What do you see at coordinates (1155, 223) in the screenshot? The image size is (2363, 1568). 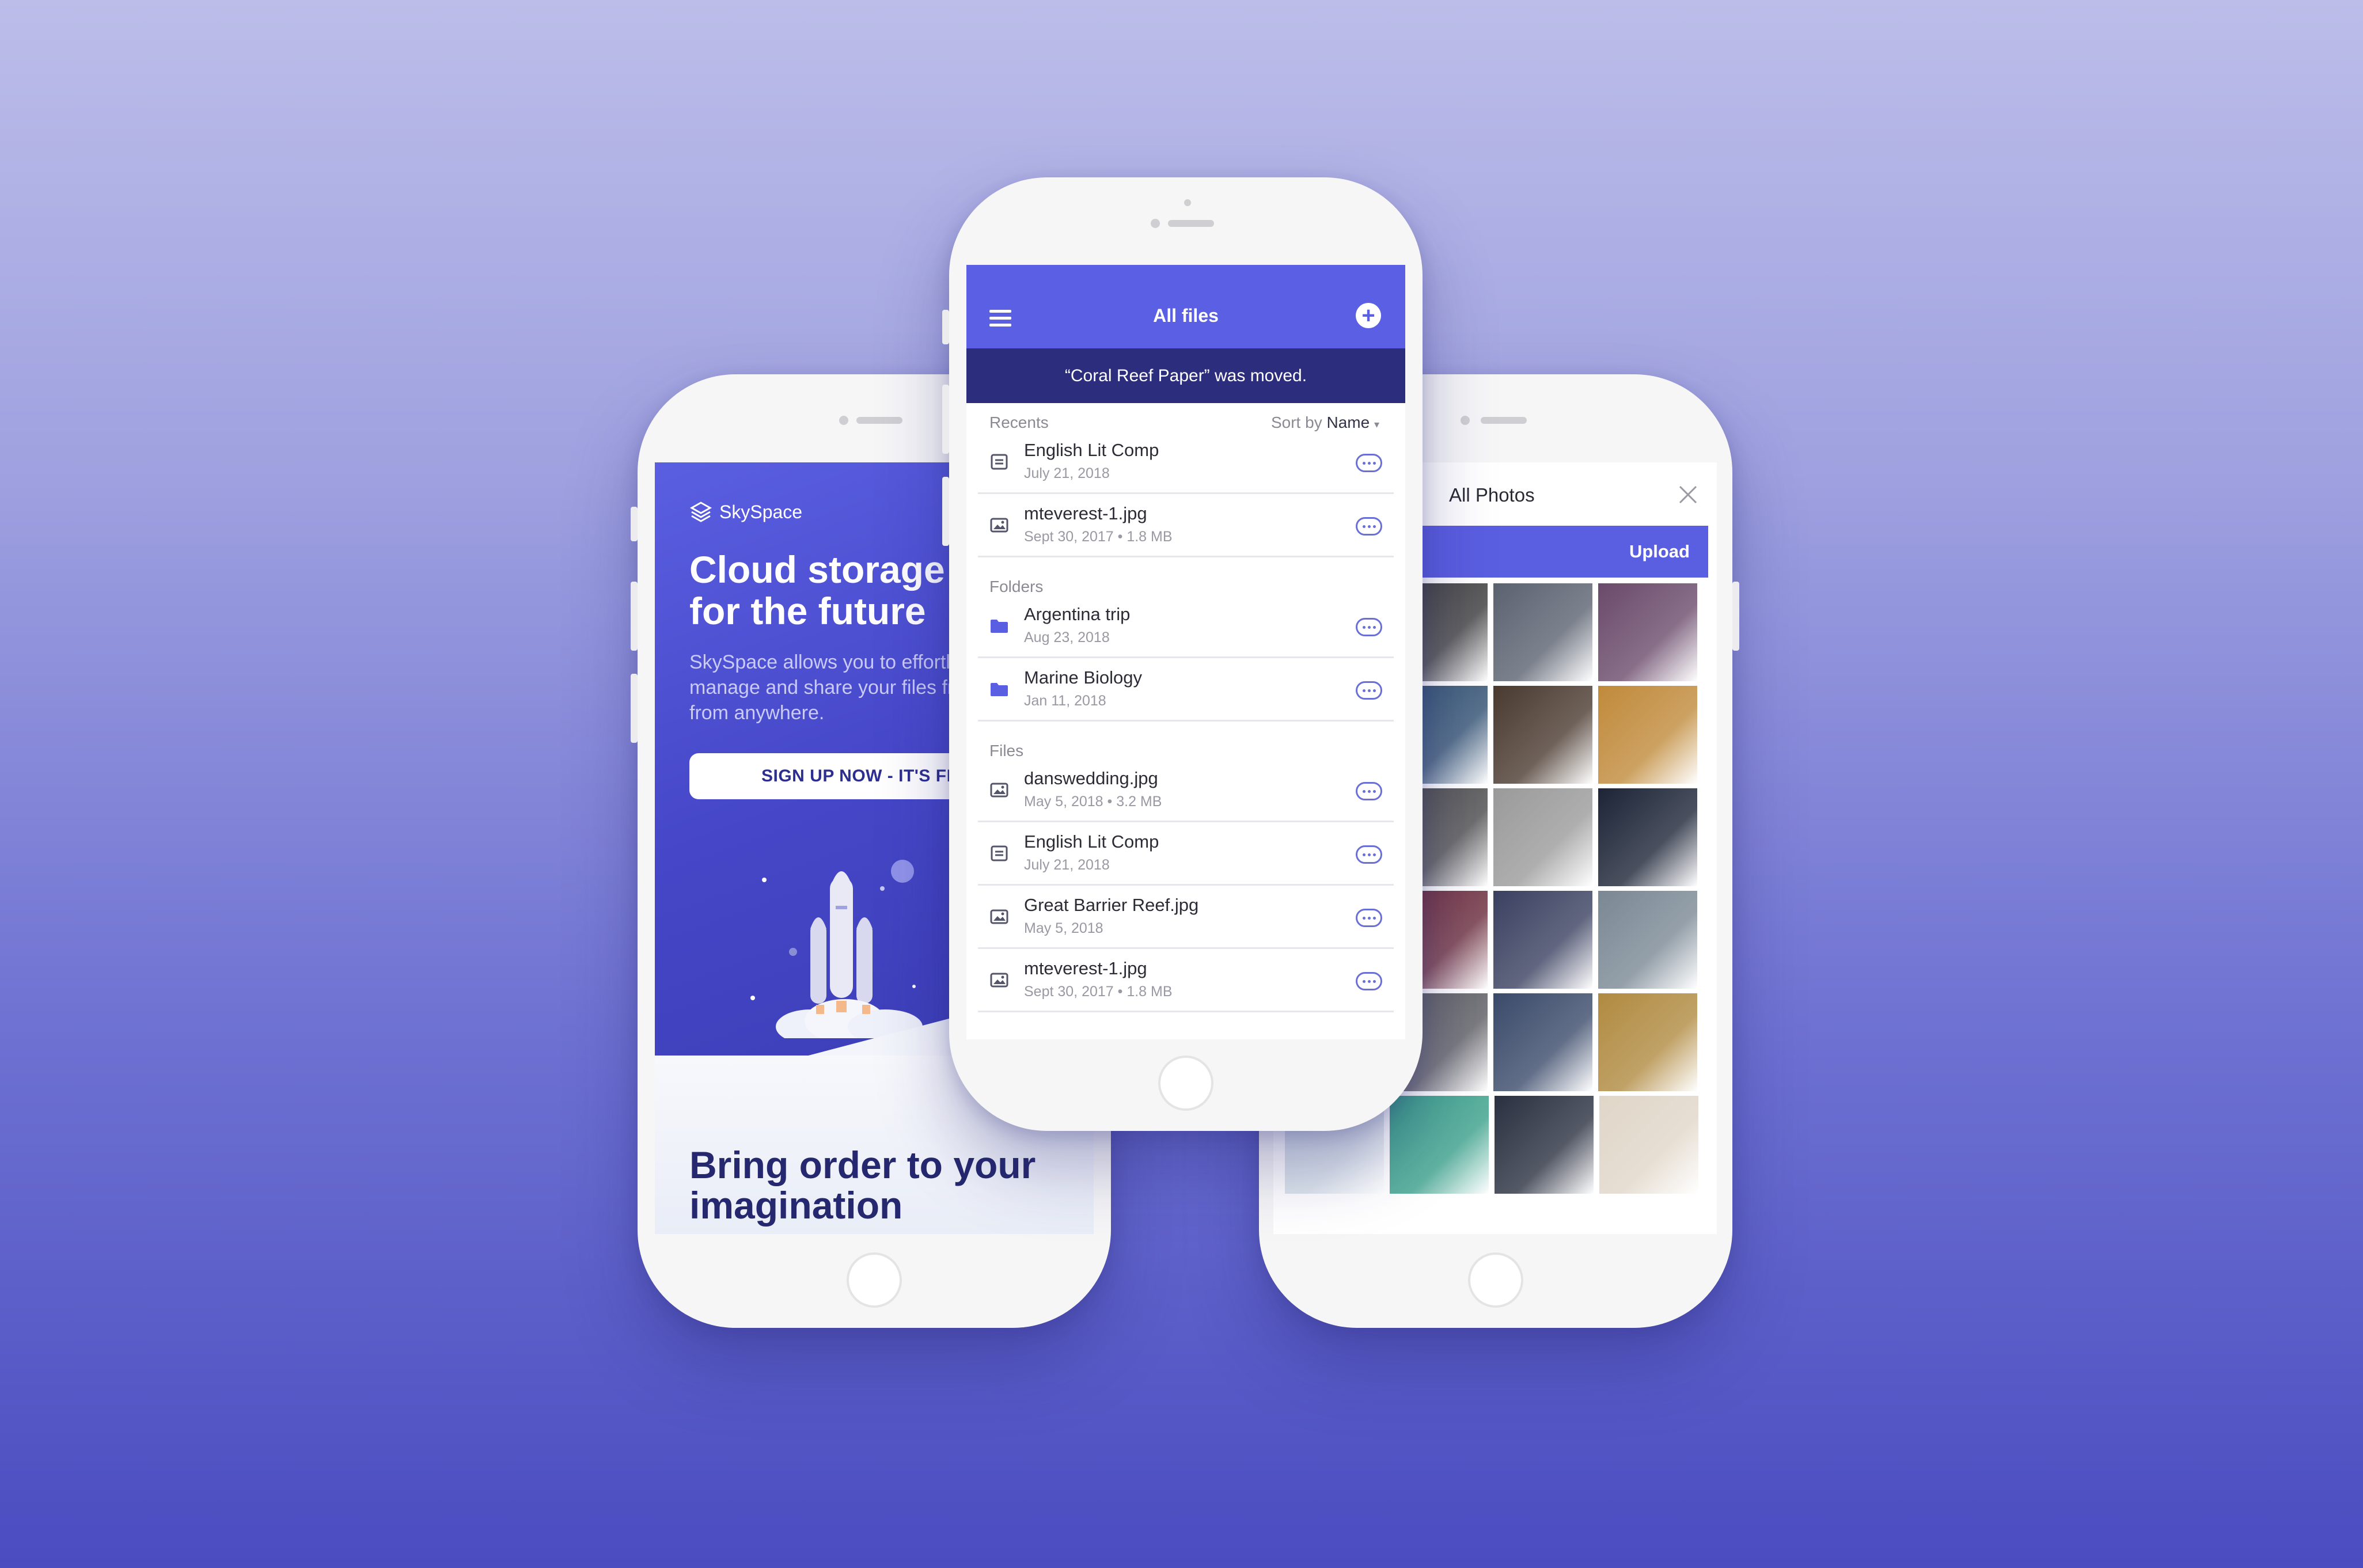 I see `front-camera-sensor` at bounding box center [1155, 223].